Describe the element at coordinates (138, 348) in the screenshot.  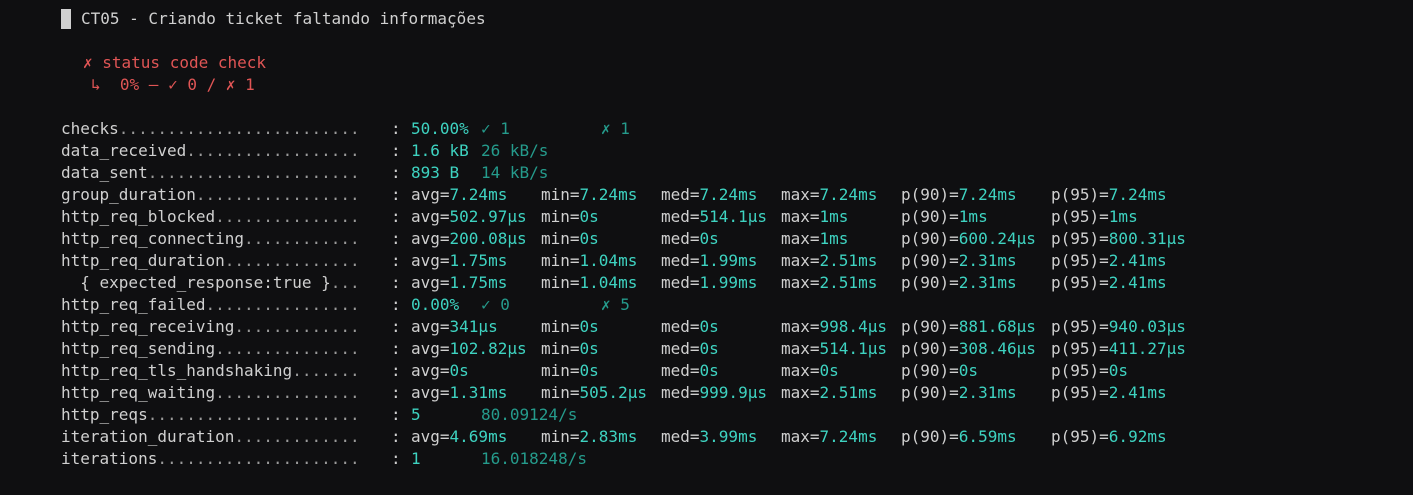
I see `metric-label: http_req_sending` at that location.